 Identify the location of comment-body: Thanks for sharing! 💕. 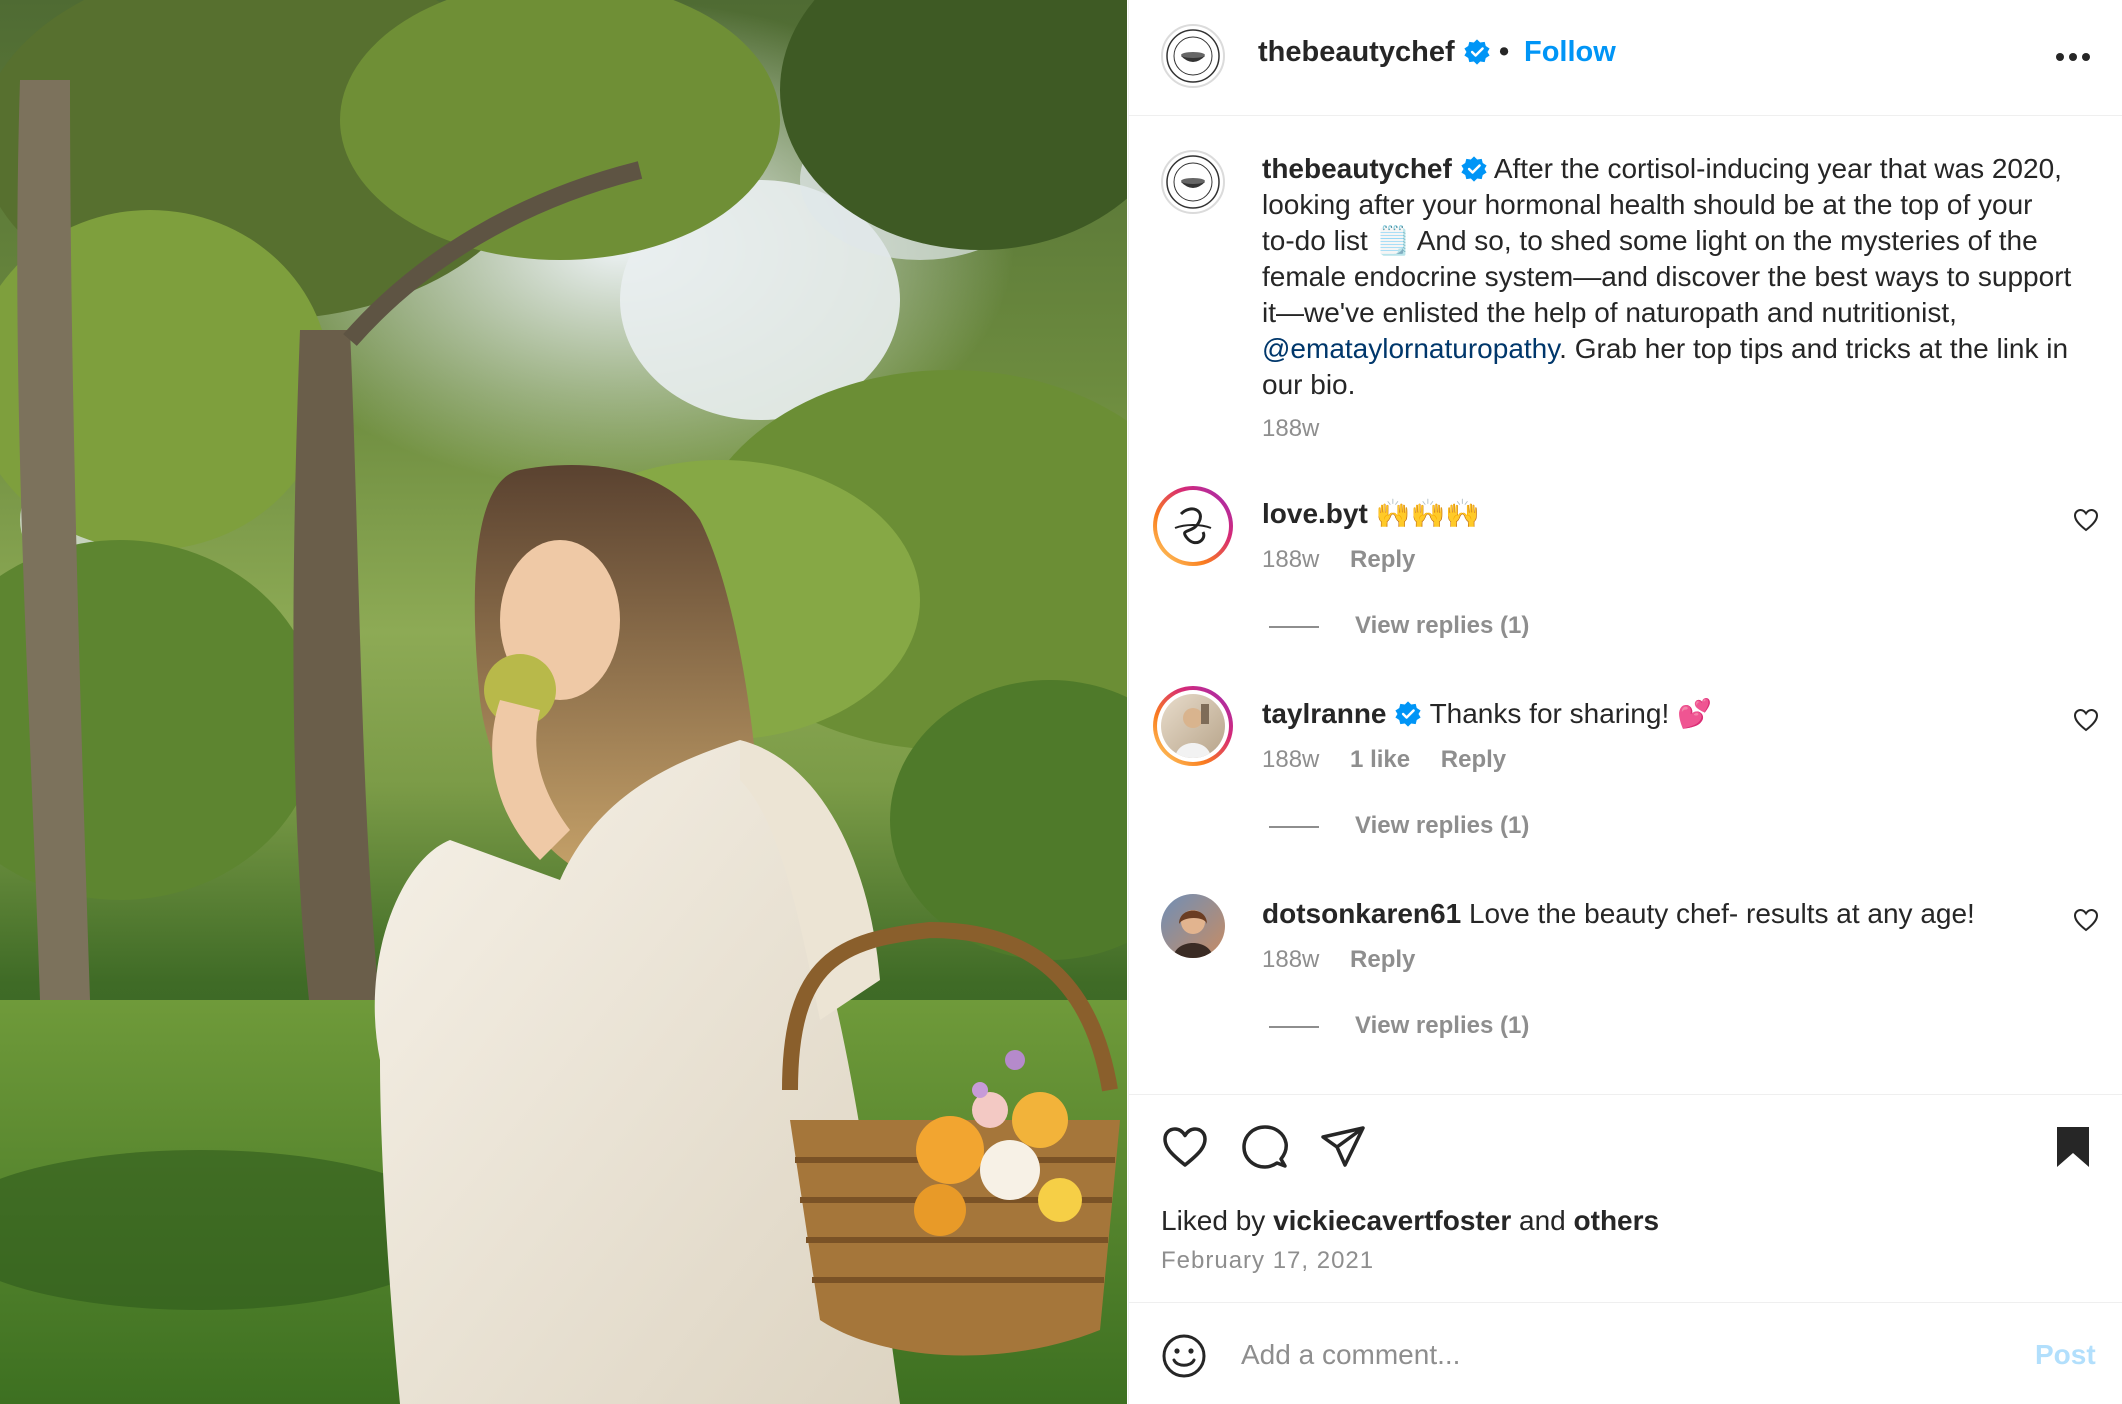
(1570, 713).